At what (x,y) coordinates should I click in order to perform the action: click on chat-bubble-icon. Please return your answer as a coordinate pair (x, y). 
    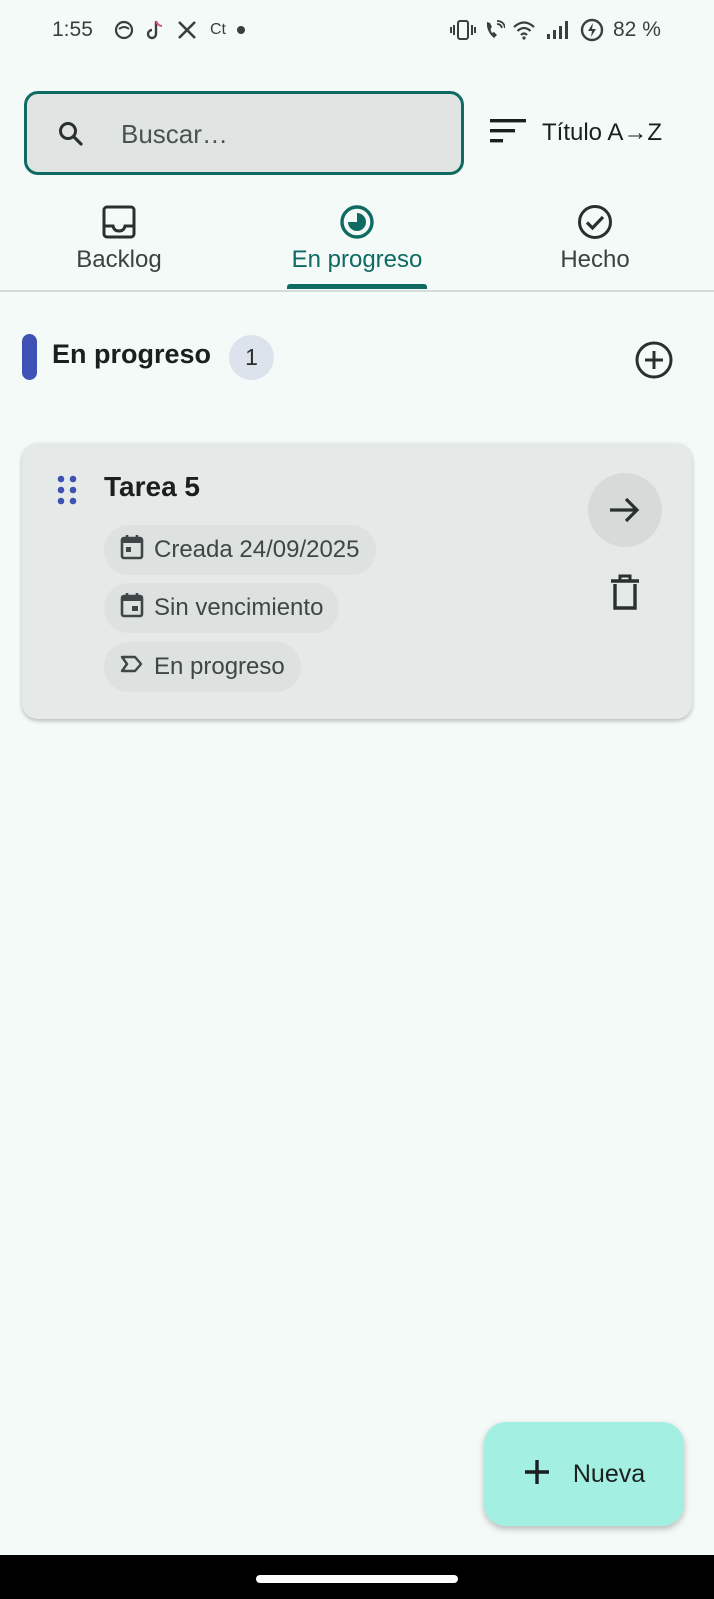
    Looking at the image, I should click on (124, 30).